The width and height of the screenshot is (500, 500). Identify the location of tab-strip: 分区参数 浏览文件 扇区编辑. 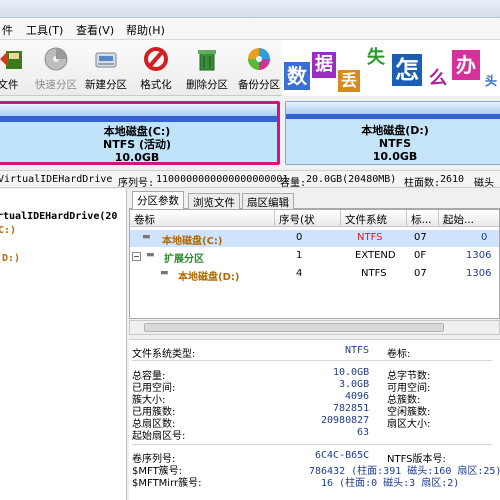
(314, 200).